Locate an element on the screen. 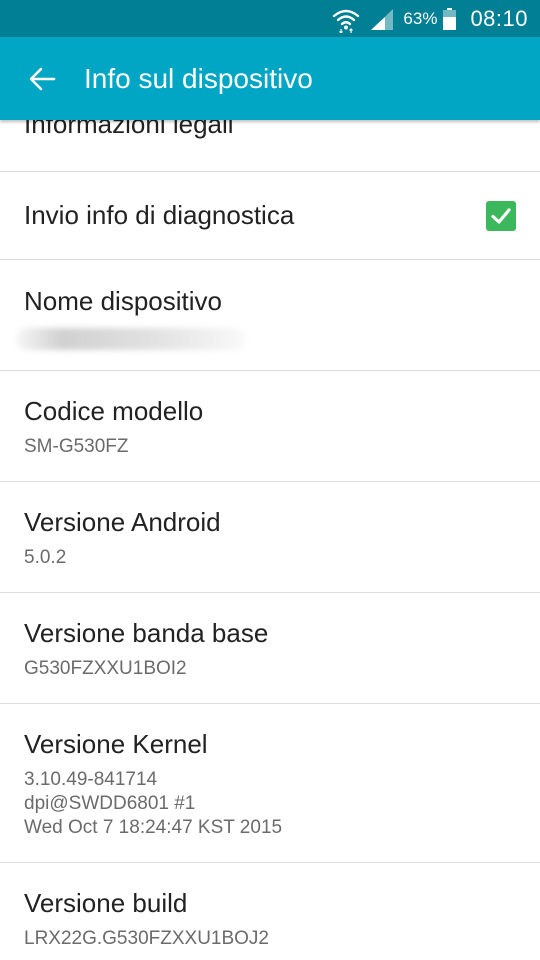  setting-model-number: Codice modello SM-G530FZ is located at coordinates (270, 426).